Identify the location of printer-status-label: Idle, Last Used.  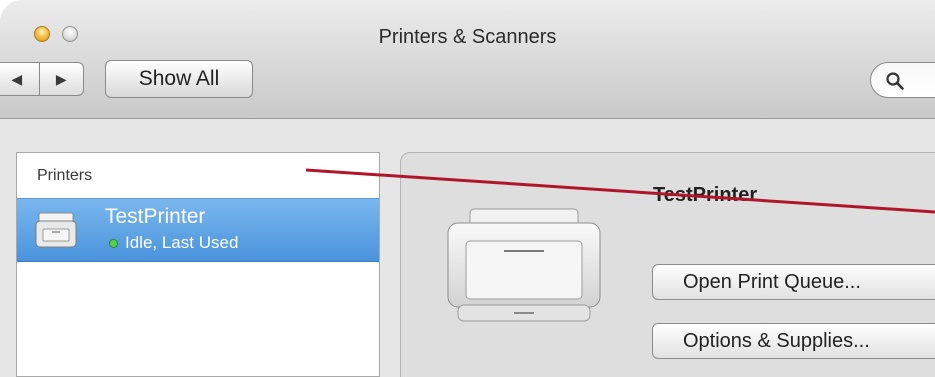
(182, 242).